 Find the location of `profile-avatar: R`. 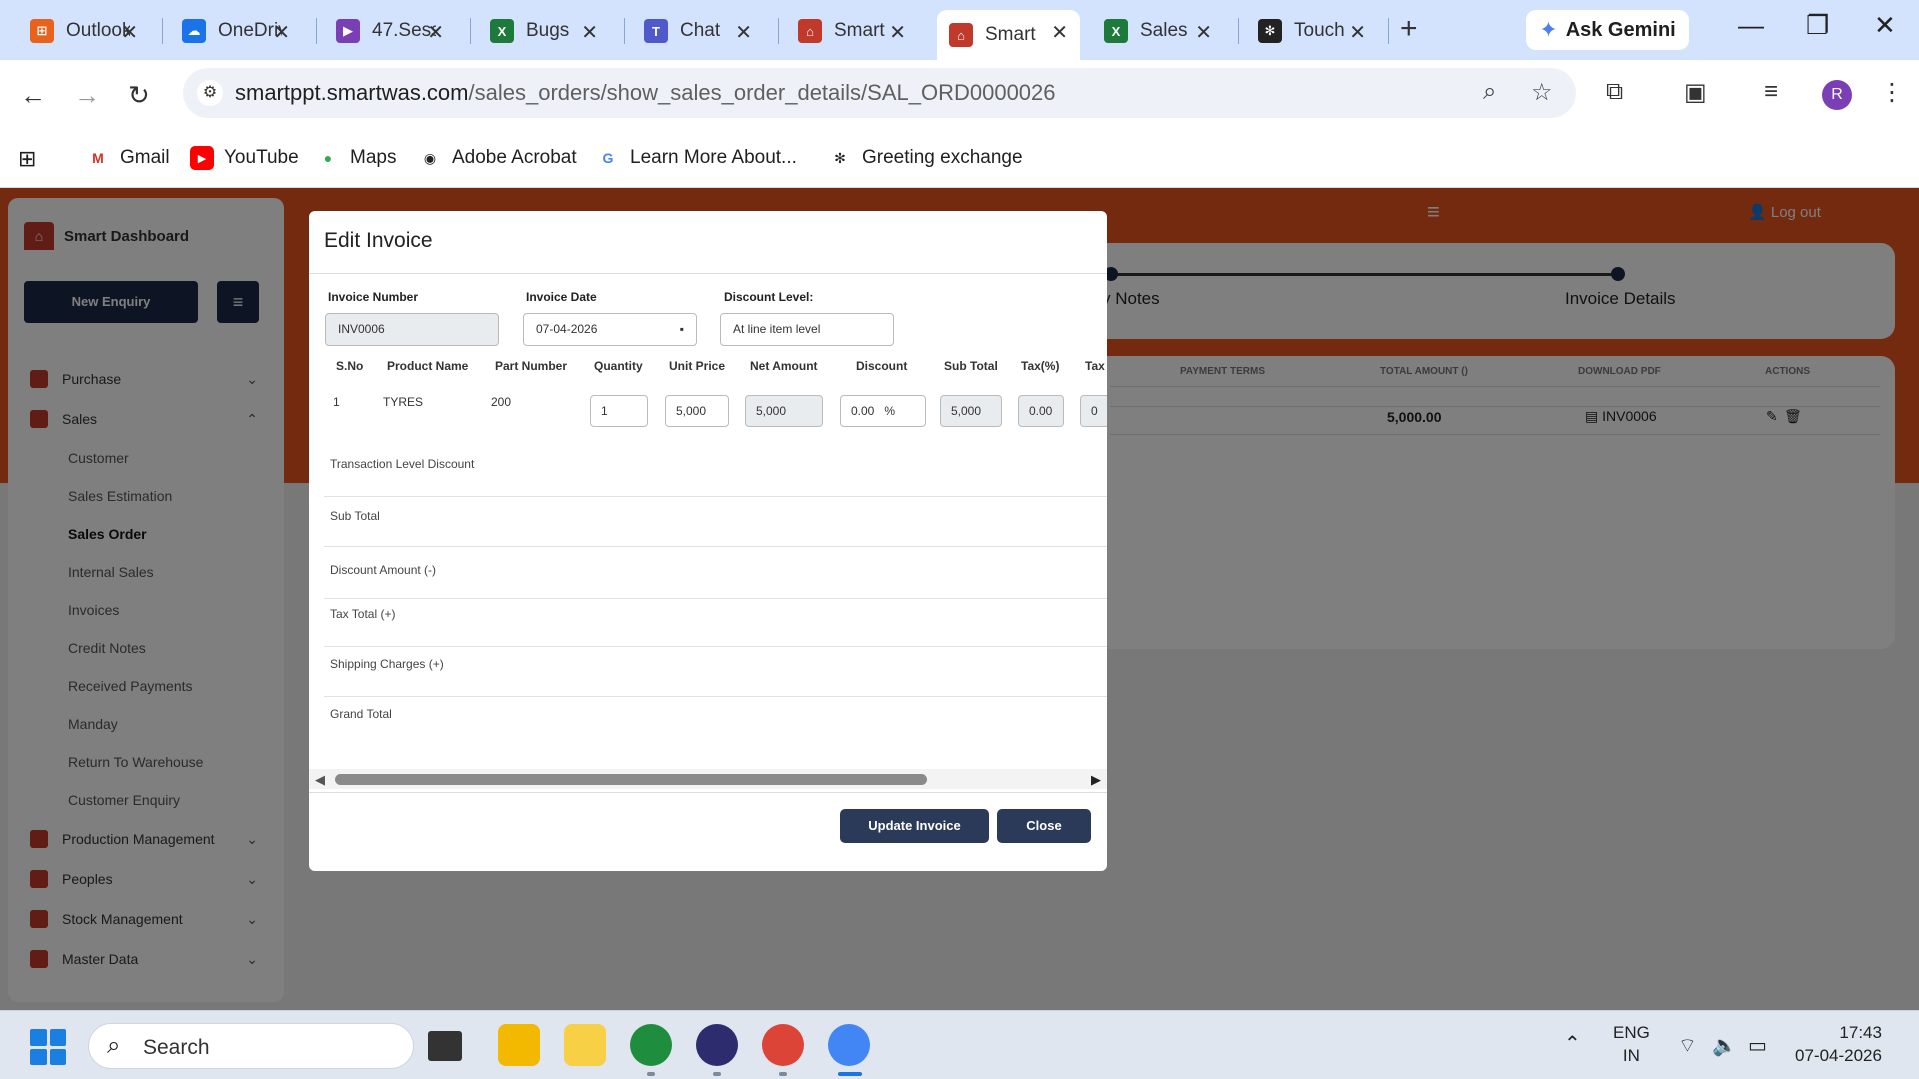

profile-avatar: R is located at coordinates (1837, 95).